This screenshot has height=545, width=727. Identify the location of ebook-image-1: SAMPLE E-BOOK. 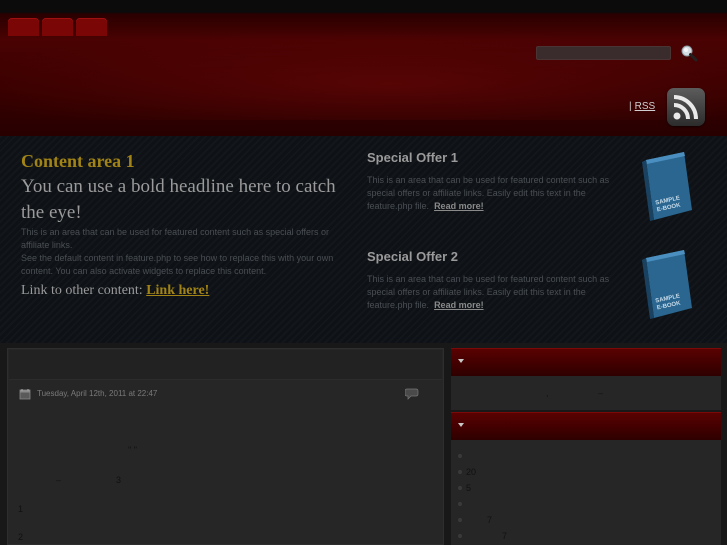
(668, 186).